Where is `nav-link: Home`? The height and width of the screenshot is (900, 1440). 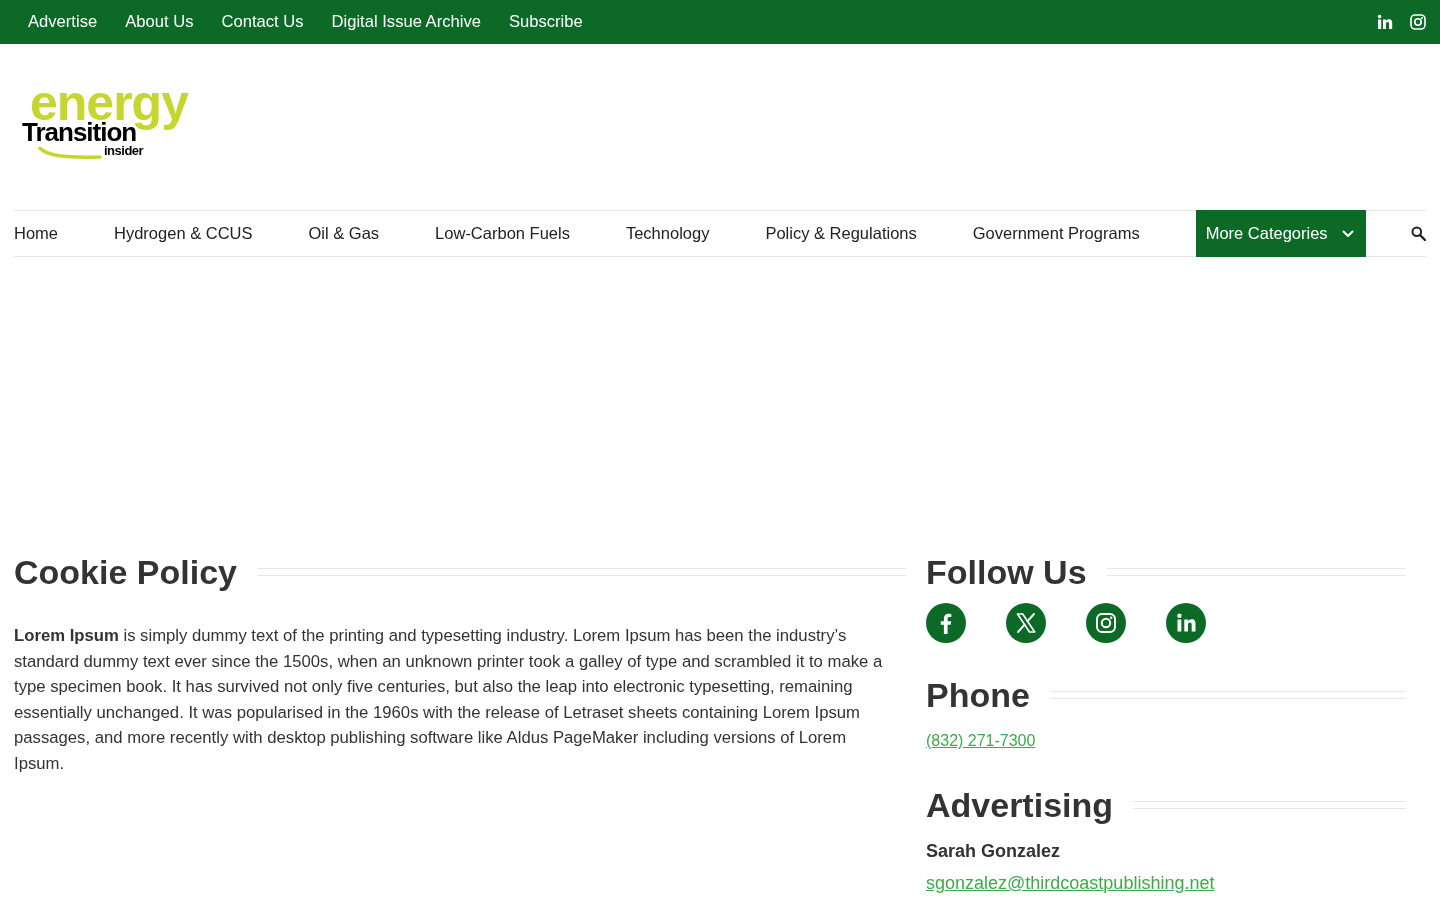
nav-link: Home is located at coordinates (36, 233).